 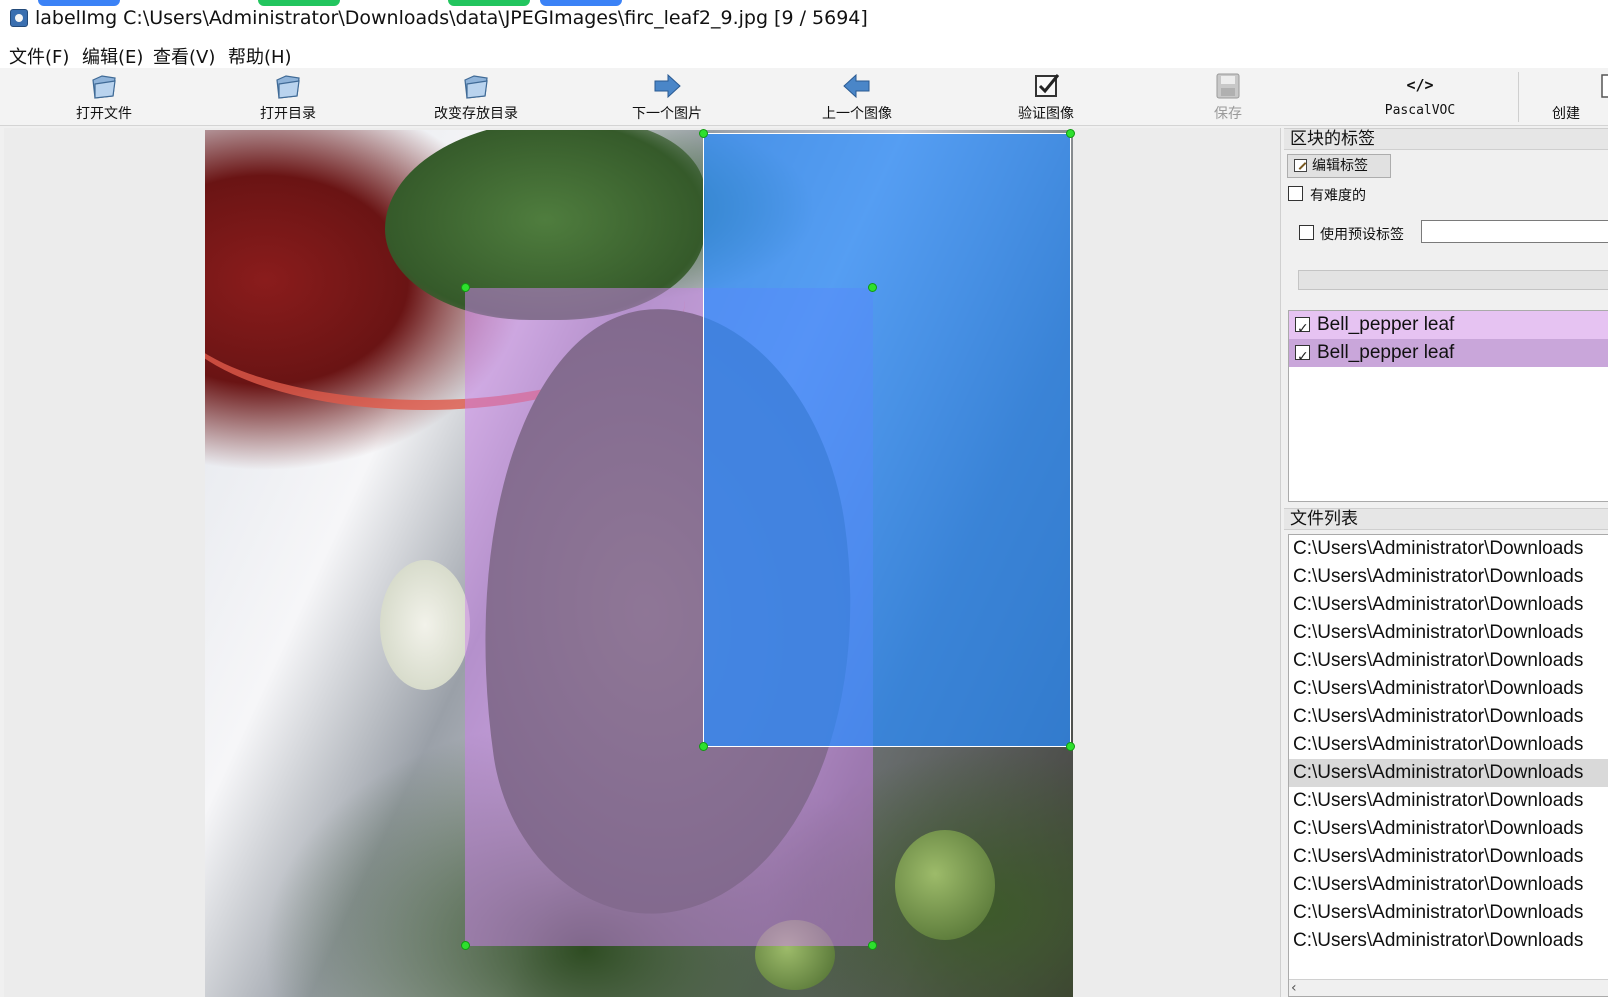 I want to click on labelimg-app-icon, so click(x=19, y=18).